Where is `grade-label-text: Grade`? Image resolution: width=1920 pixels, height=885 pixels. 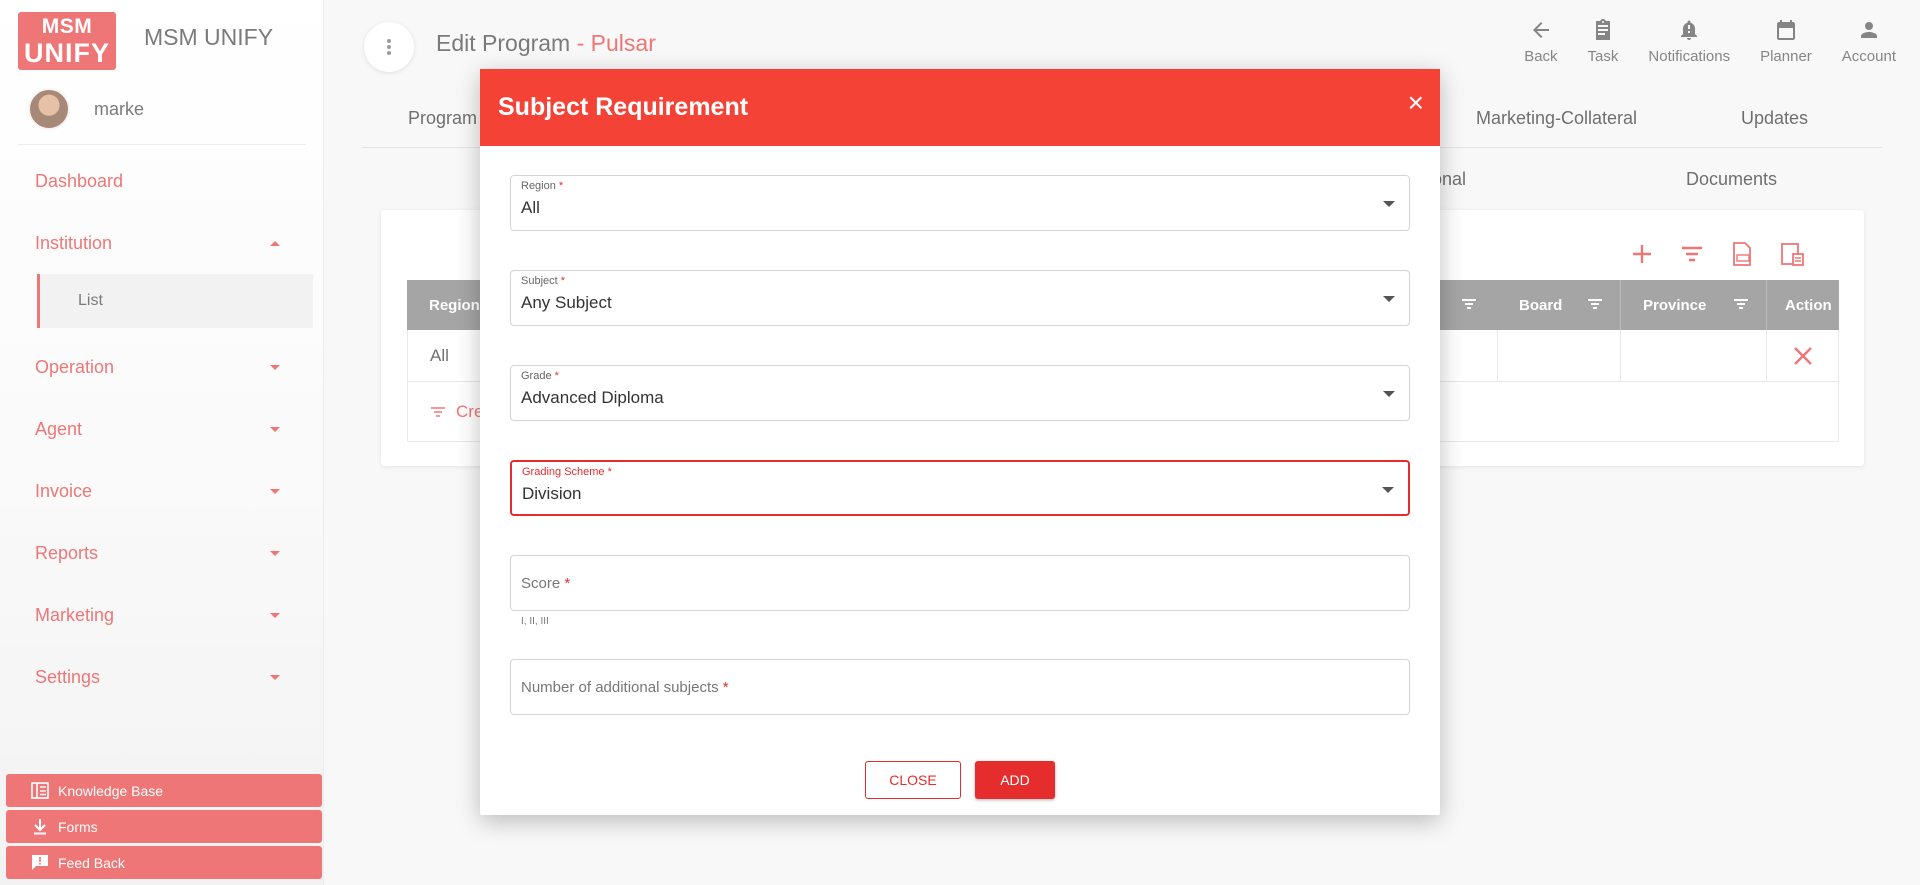 grade-label-text: Grade is located at coordinates (536, 376).